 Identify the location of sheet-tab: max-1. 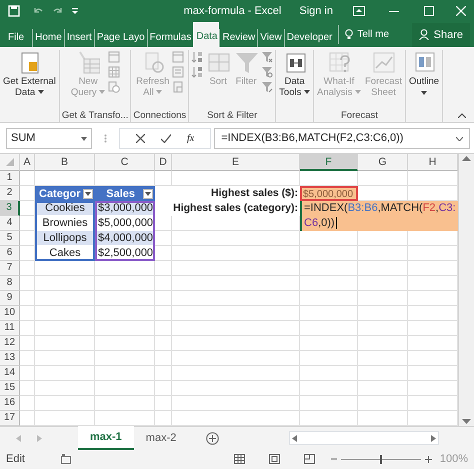
(106, 438).